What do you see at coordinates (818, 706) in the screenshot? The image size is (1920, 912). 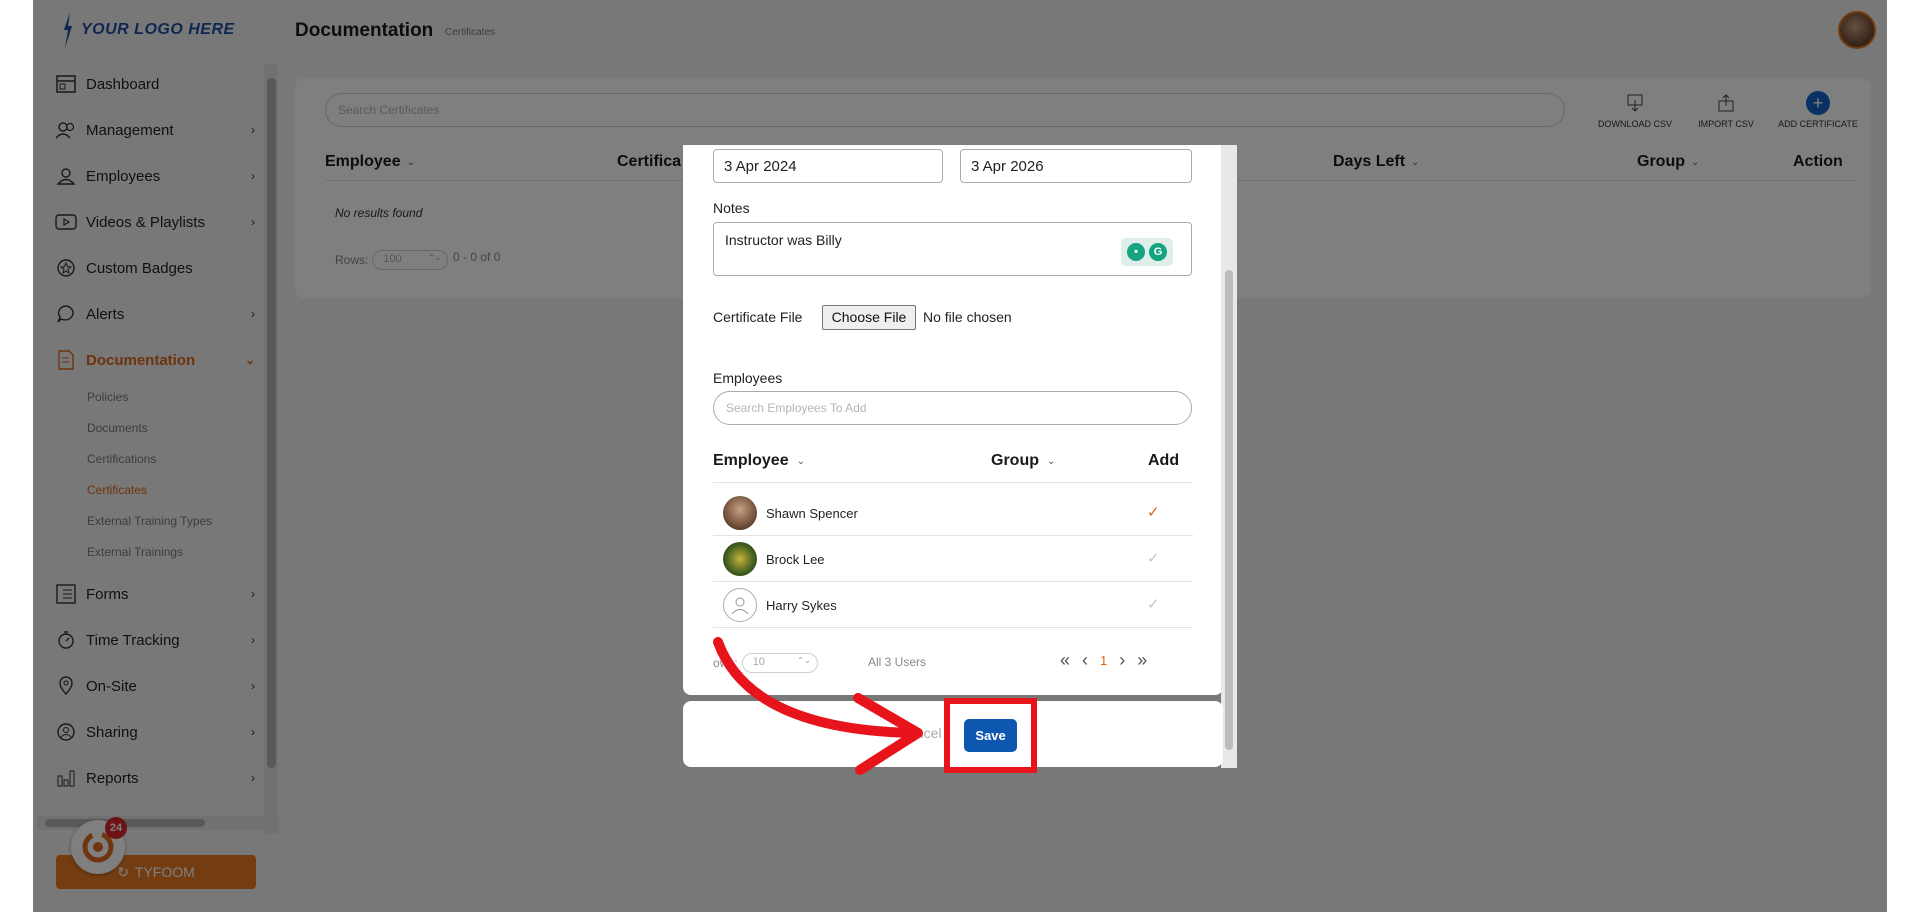 I see `tutorial-arrow-icon` at bounding box center [818, 706].